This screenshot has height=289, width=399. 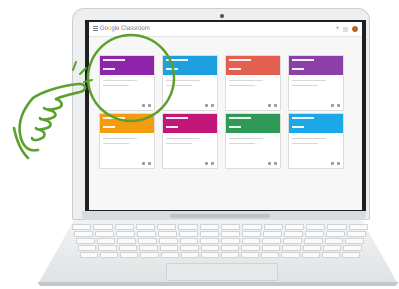 What do you see at coordinates (355, 29) in the screenshot?
I see `avatar` at bounding box center [355, 29].